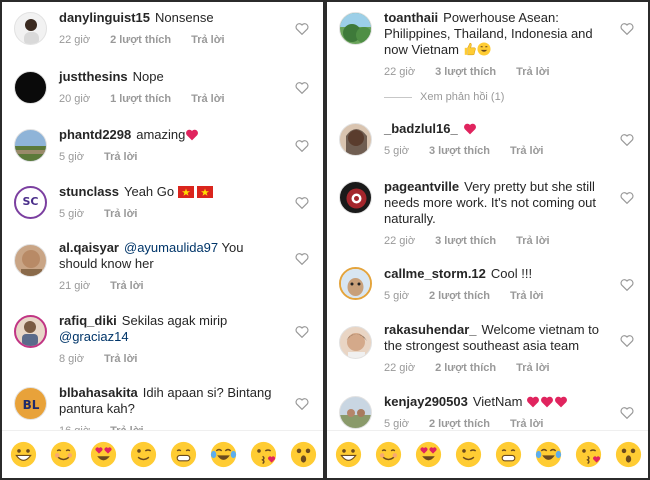  What do you see at coordinates (435, 273) in the screenshot?
I see `comment-username: callme_storm.12` at bounding box center [435, 273].